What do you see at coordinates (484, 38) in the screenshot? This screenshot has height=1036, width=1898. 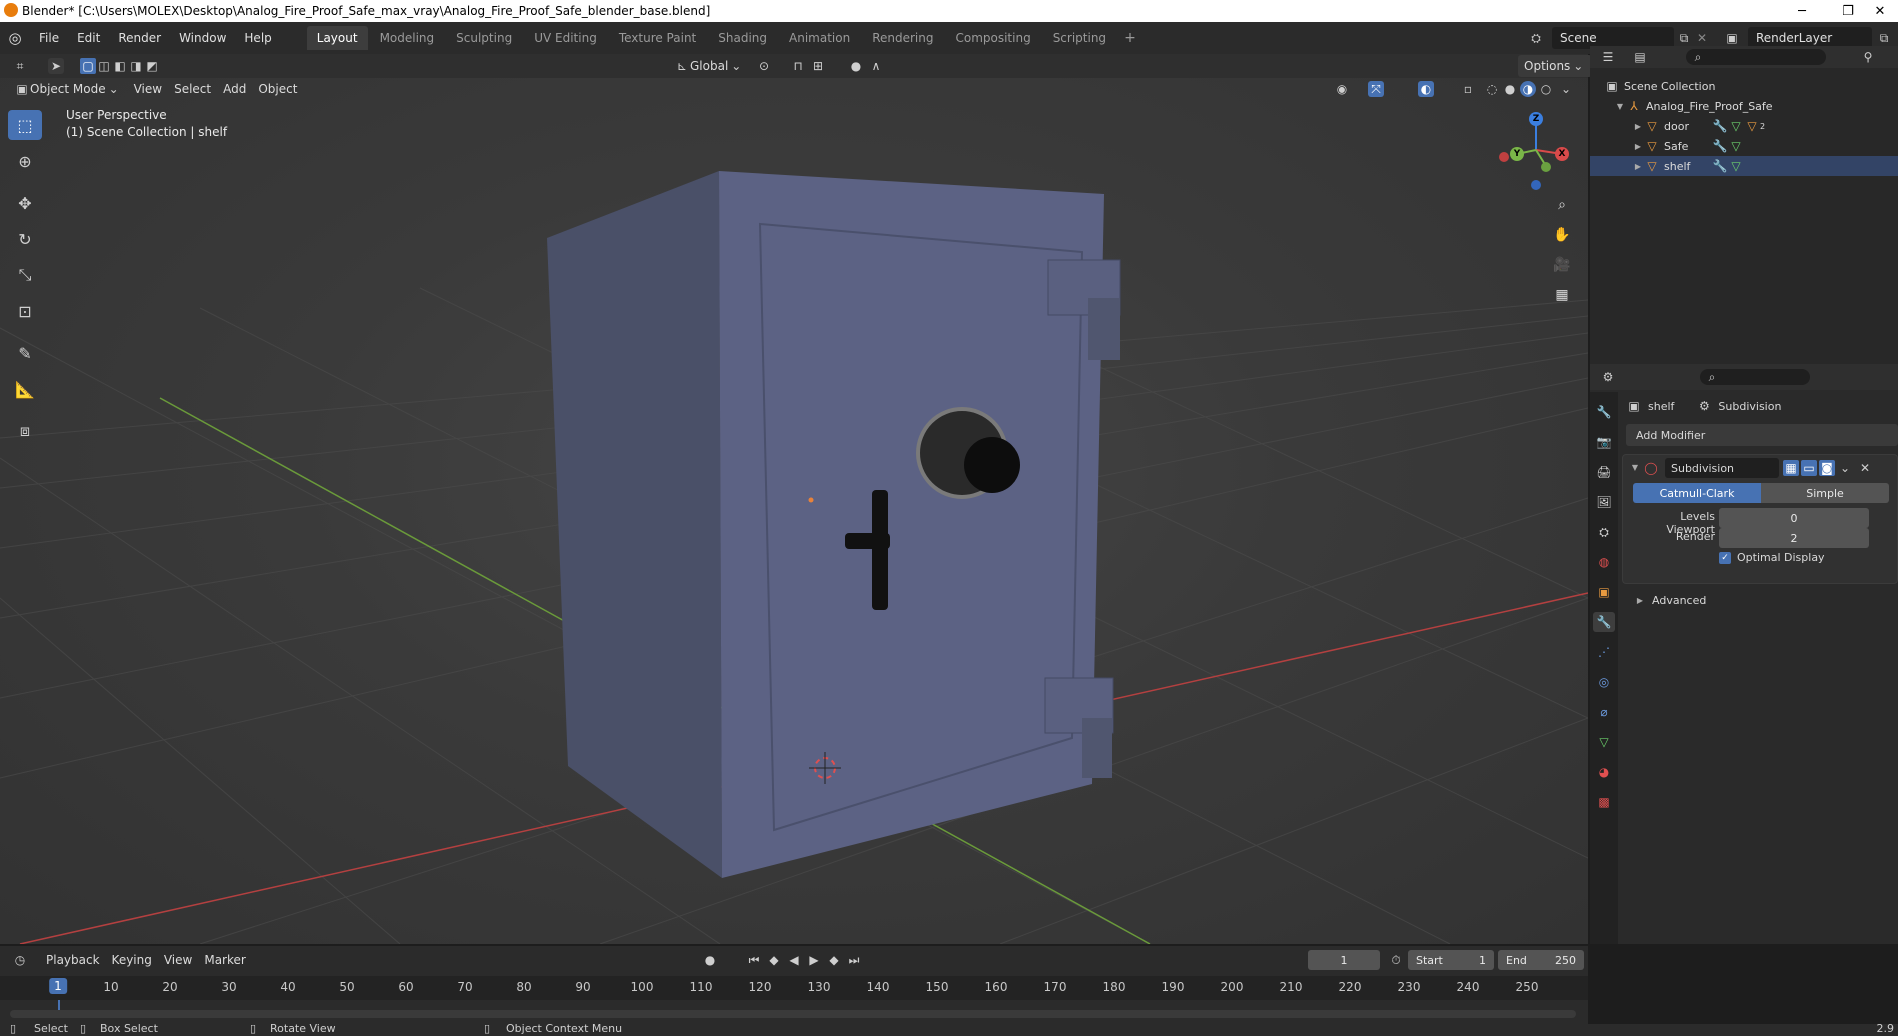 I see `tab-sculpting: Sculpting` at bounding box center [484, 38].